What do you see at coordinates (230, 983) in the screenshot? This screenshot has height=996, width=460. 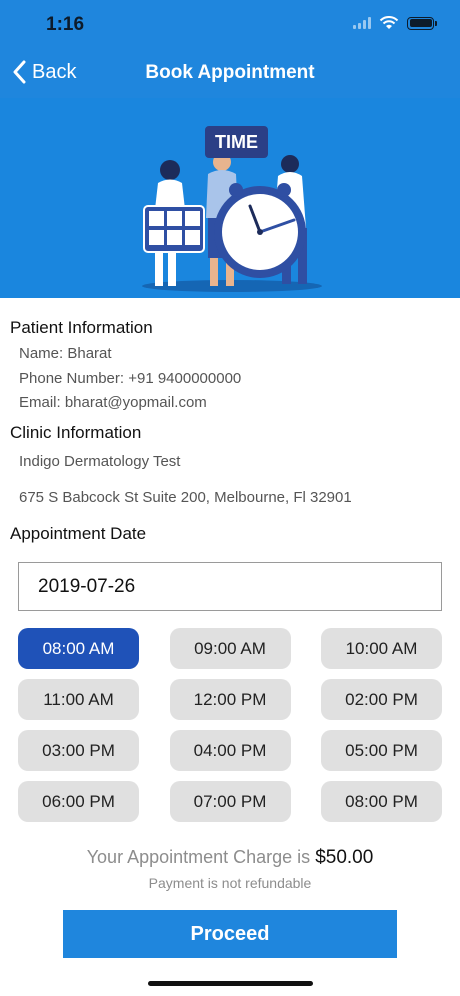 I see `home-indicator` at bounding box center [230, 983].